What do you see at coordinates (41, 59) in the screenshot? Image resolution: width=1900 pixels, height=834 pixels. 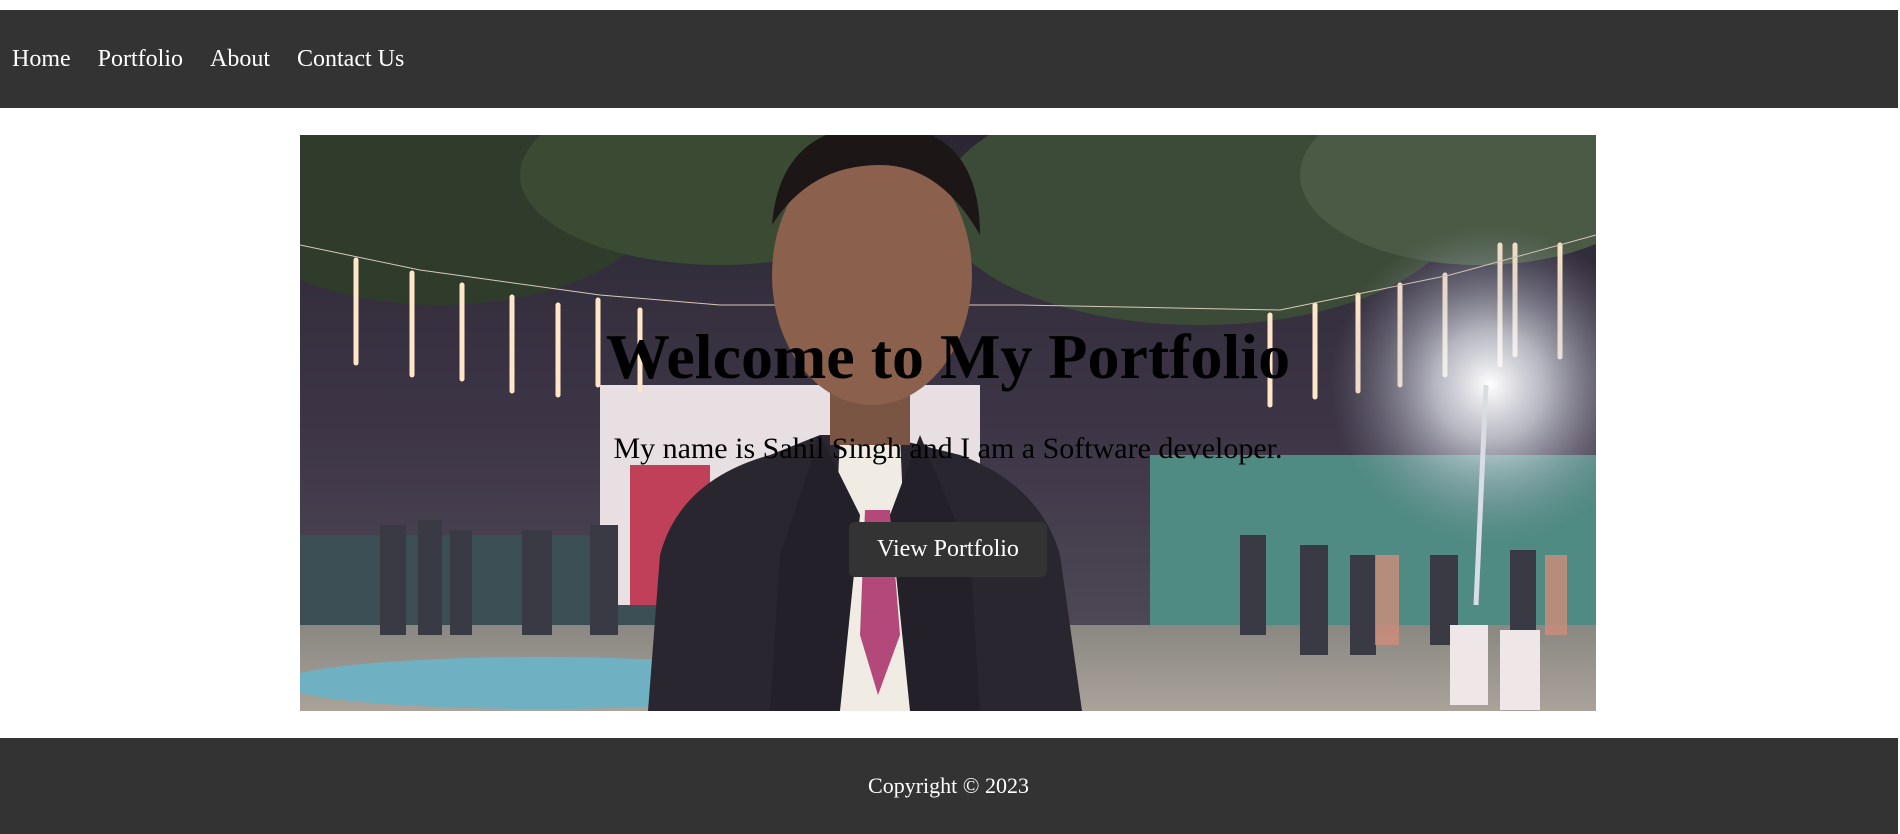 I see `nav-link-home: Home` at bounding box center [41, 59].